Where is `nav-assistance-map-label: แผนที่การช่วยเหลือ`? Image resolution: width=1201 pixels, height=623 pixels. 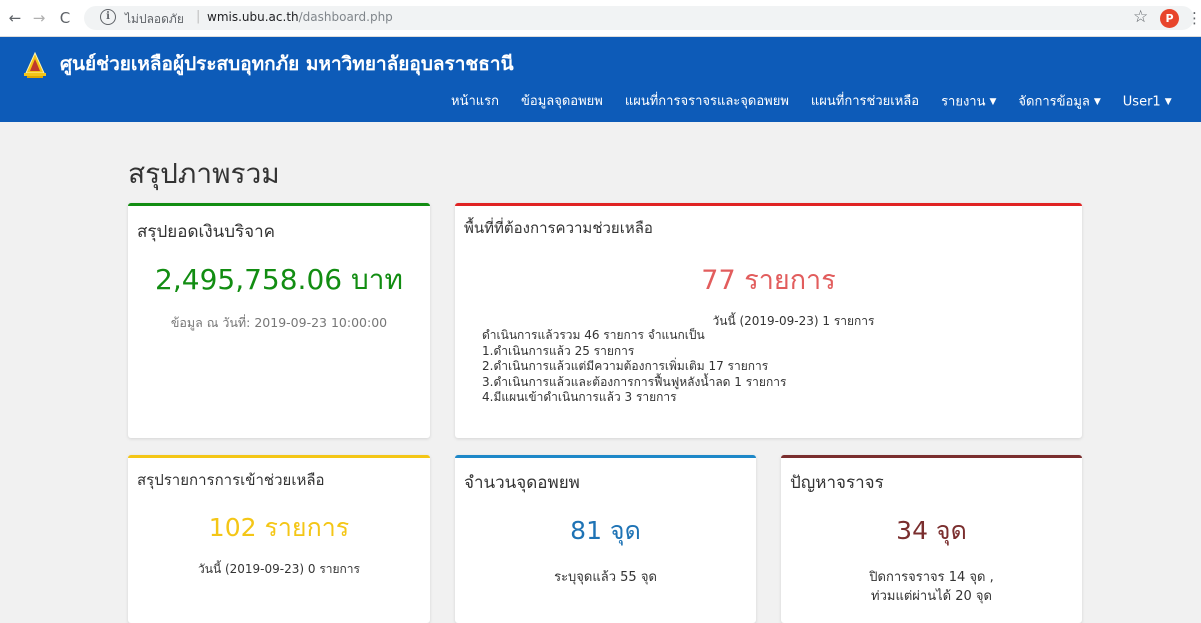
nav-assistance-map-label: แผนที่การช่วยเหลือ is located at coordinates (865, 101).